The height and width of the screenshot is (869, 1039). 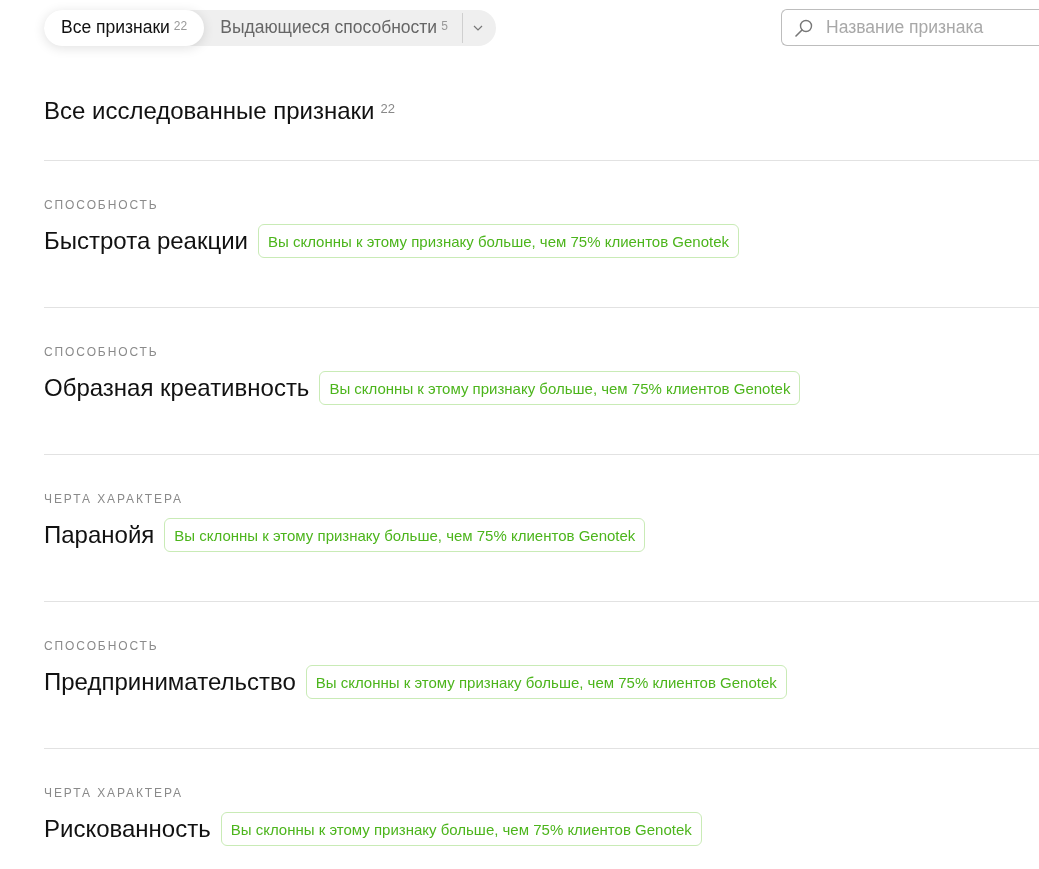 I want to click on trait-name: Паранойя, so click(x=99, y=535).